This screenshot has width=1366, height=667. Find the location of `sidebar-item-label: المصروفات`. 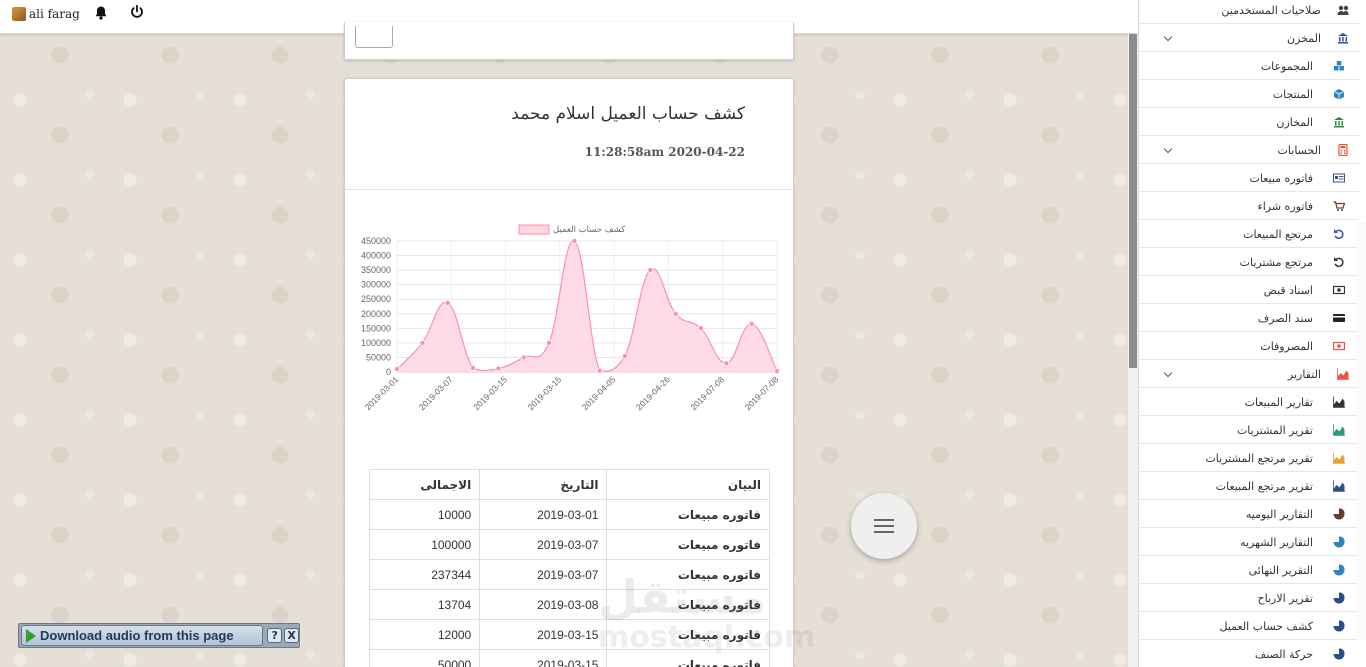

sidebar-item-label: المصروفات is located at coordinates (1286, 346).